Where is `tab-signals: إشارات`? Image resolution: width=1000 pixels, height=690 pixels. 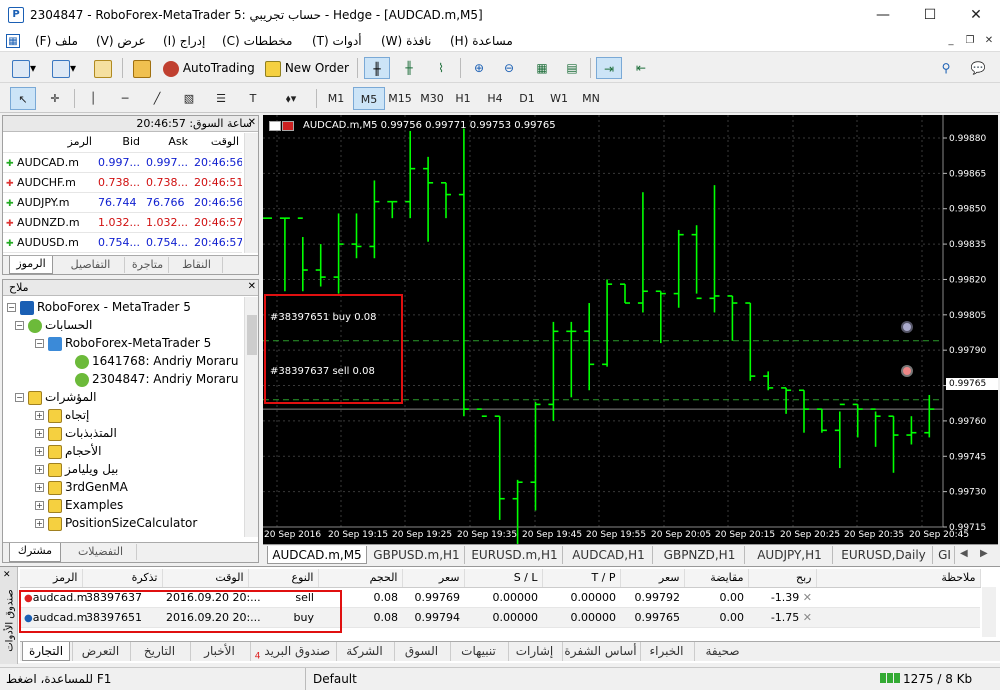 tab-signals: إشارات is located at coordinates (534, 651).